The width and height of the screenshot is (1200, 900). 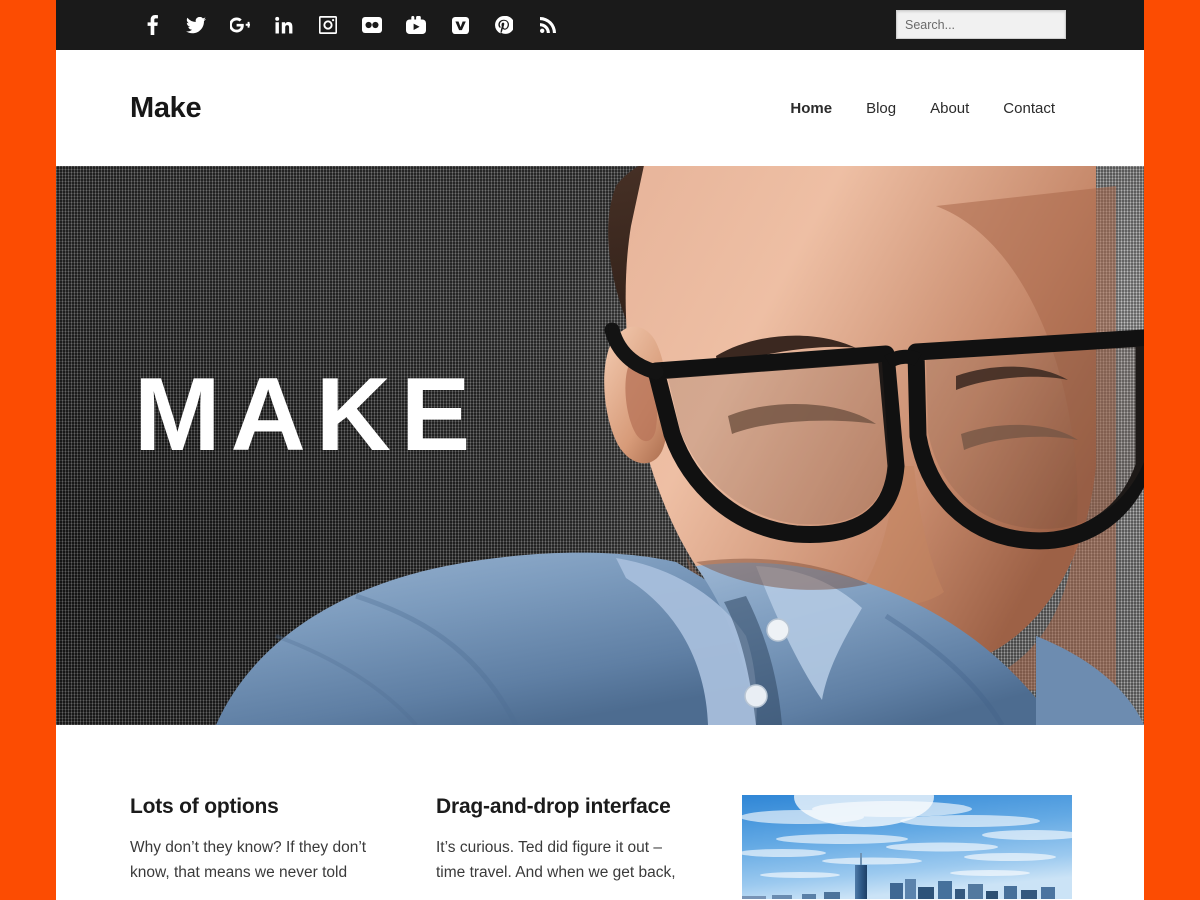 What do you see at coordinates (504, 25) in the screenshot?
I see `pinterest-icon` at bounding box center [504, 25].